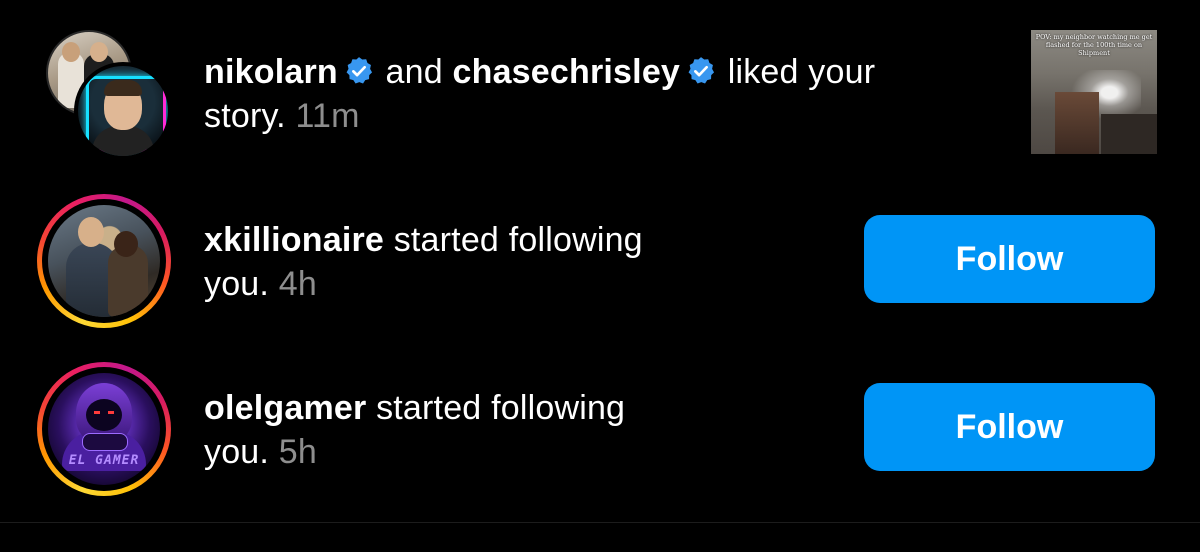 This screenshot has height=552, width=1200. I want to click on avatar-olelgamer: EL GAMER, so click(104, 429).